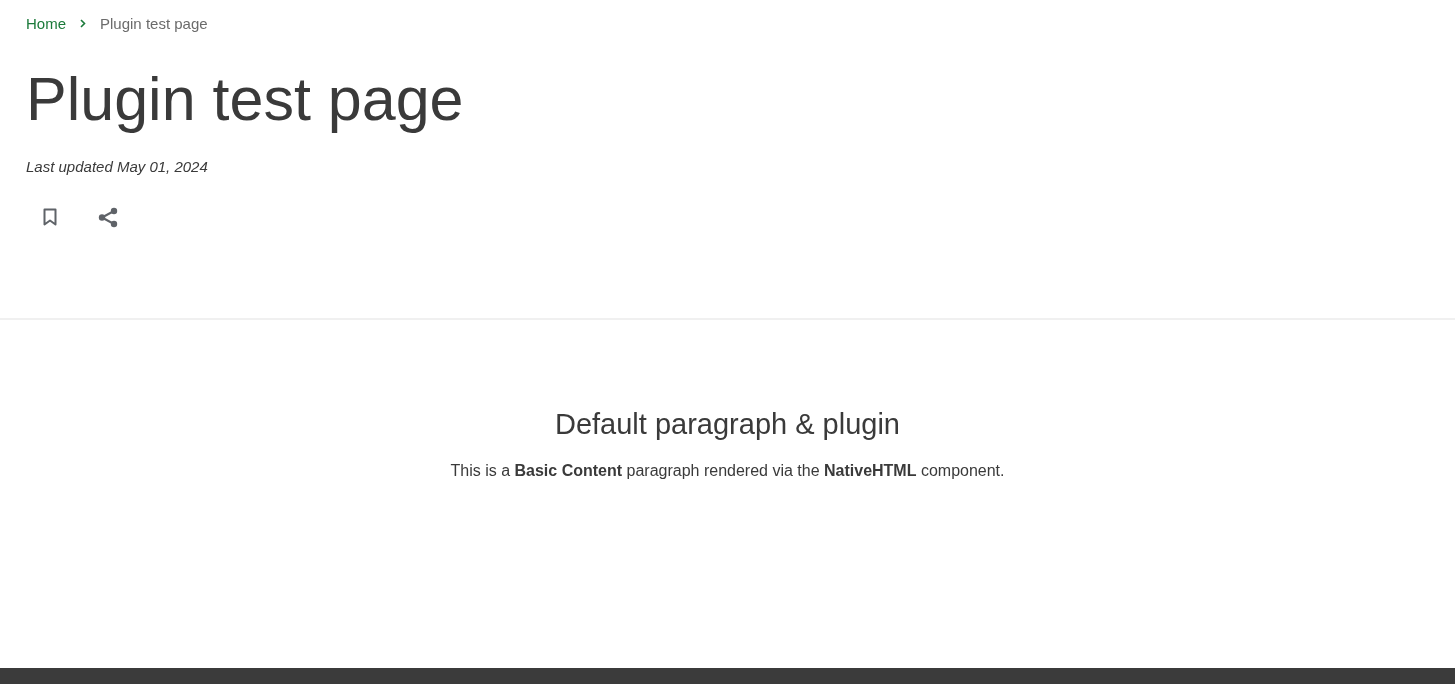  I want to click on paragraph: This is a Basic Content paragraph rendered via the NativeHTML component., so click(727, 471).